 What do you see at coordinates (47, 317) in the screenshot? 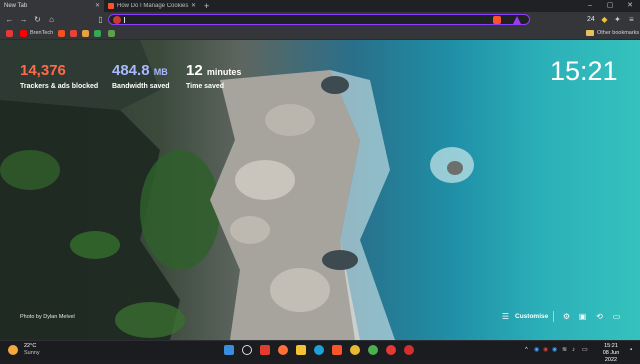
I see `photo-credit: Photo by Dylan Melvel` at bounding box center [47, 317].